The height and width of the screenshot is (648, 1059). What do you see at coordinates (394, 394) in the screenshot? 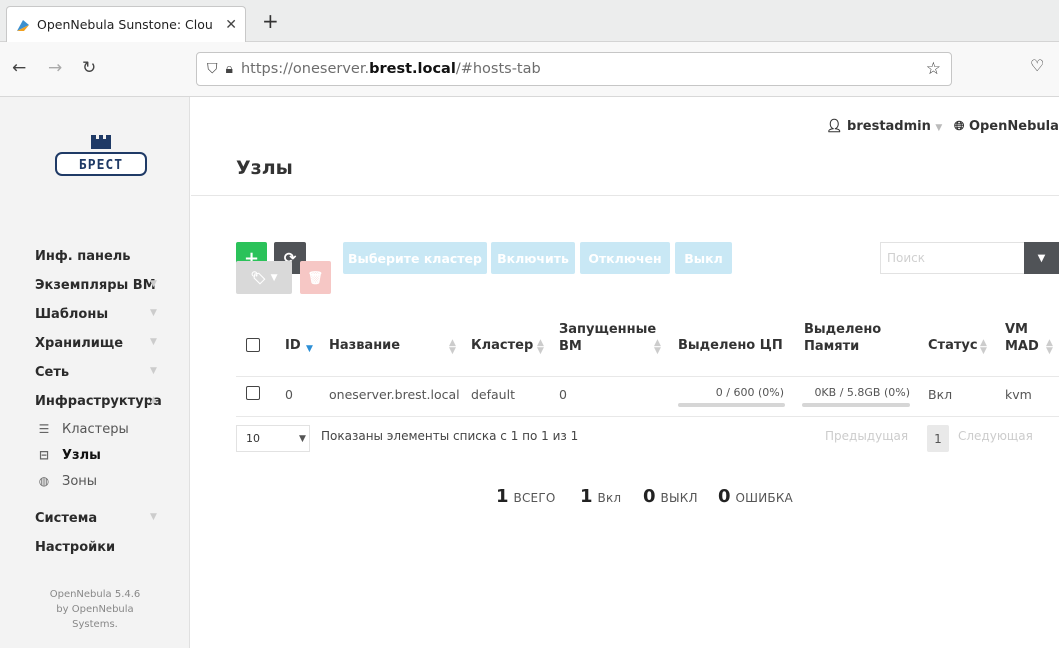
I see `cell-name: oneserver.brest.local` at bounding box center [394, 394].